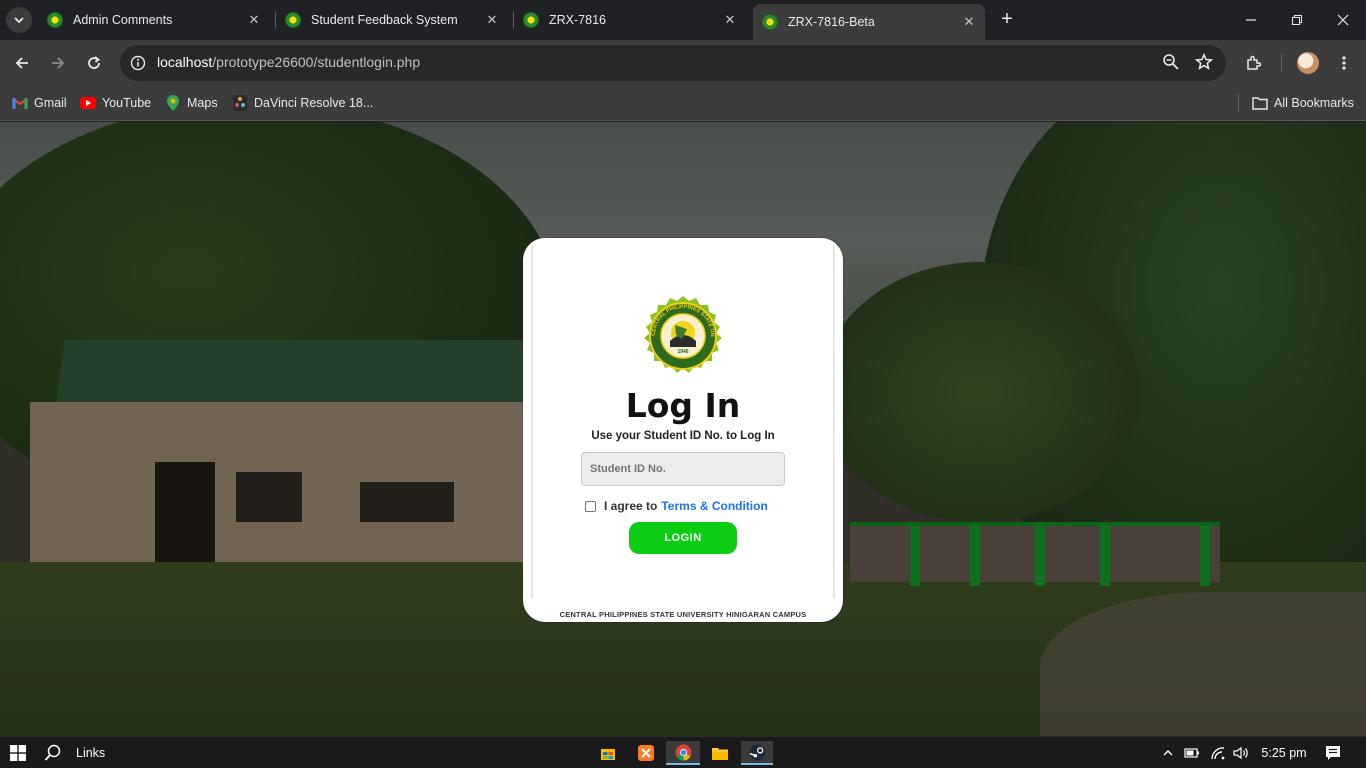  Describe the element at coordinates (714, 506) in the screenshot. I see `terms-link: Terms & Condition` at that location.